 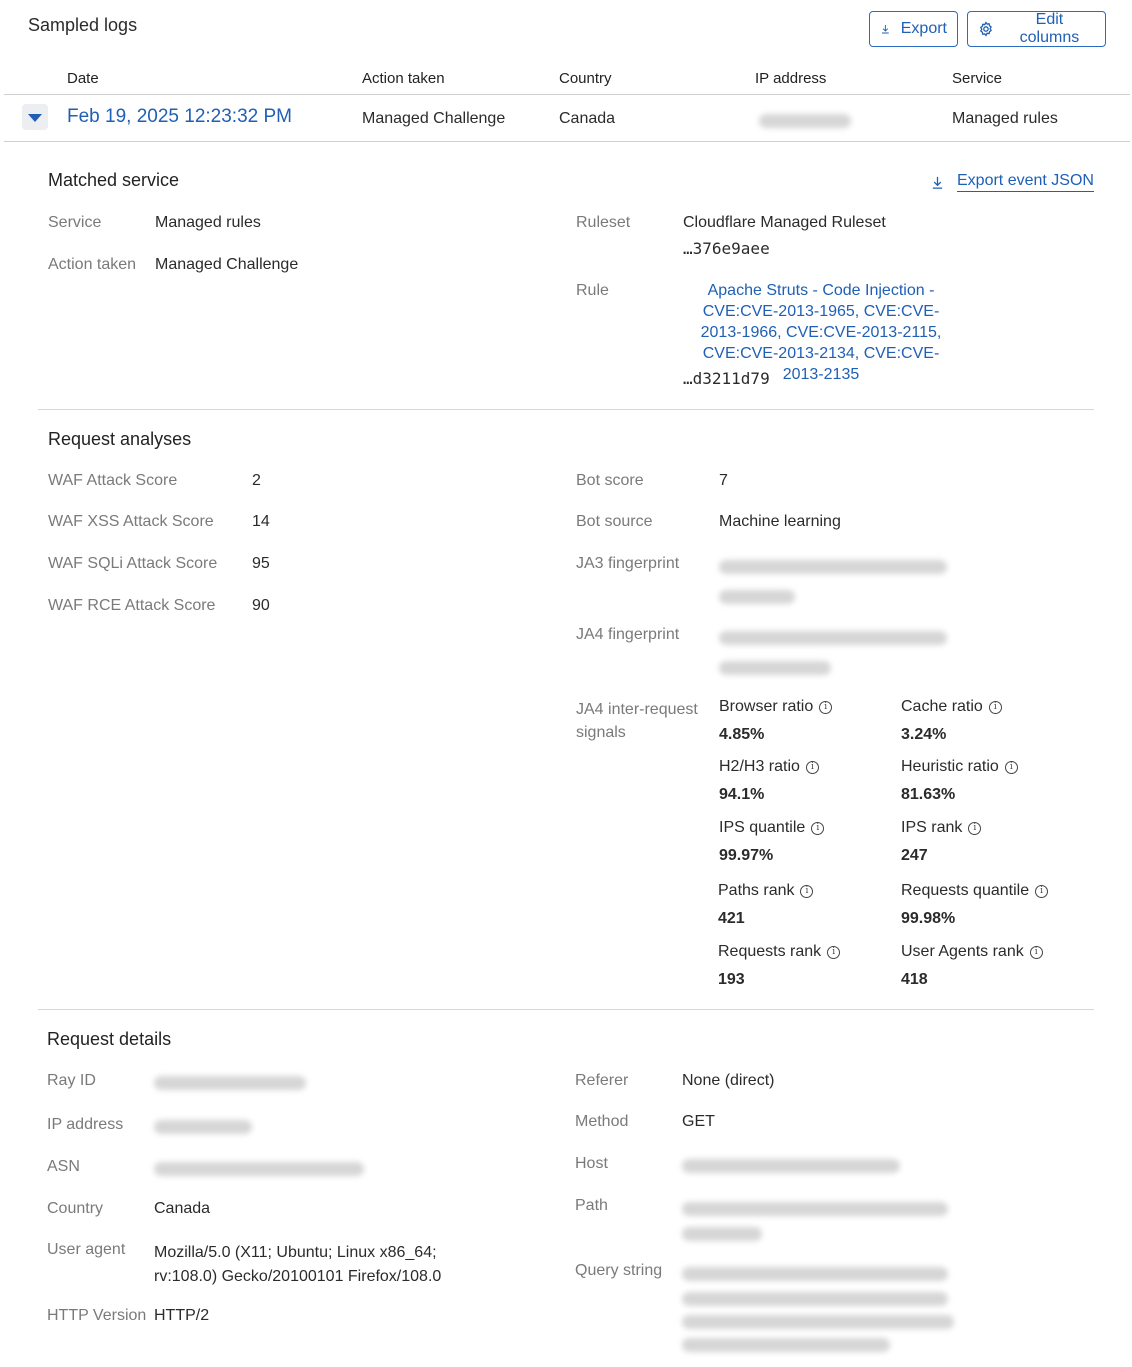 What do you see at coordinates (261, 605) in the screenshot?
I see `waf-rce-score-value: 90` at bounding box center [261, 605].